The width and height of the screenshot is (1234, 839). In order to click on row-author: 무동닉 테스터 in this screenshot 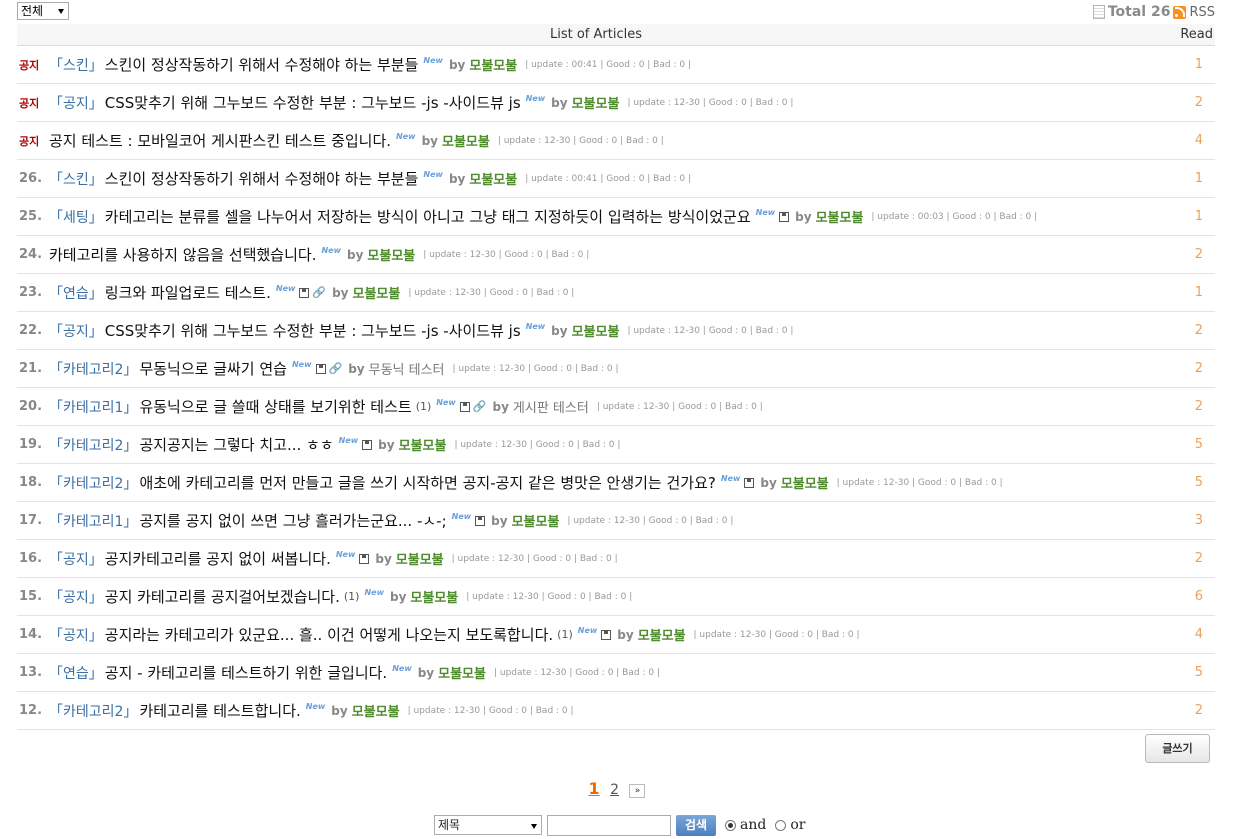, I will do `click(407, 368)`.